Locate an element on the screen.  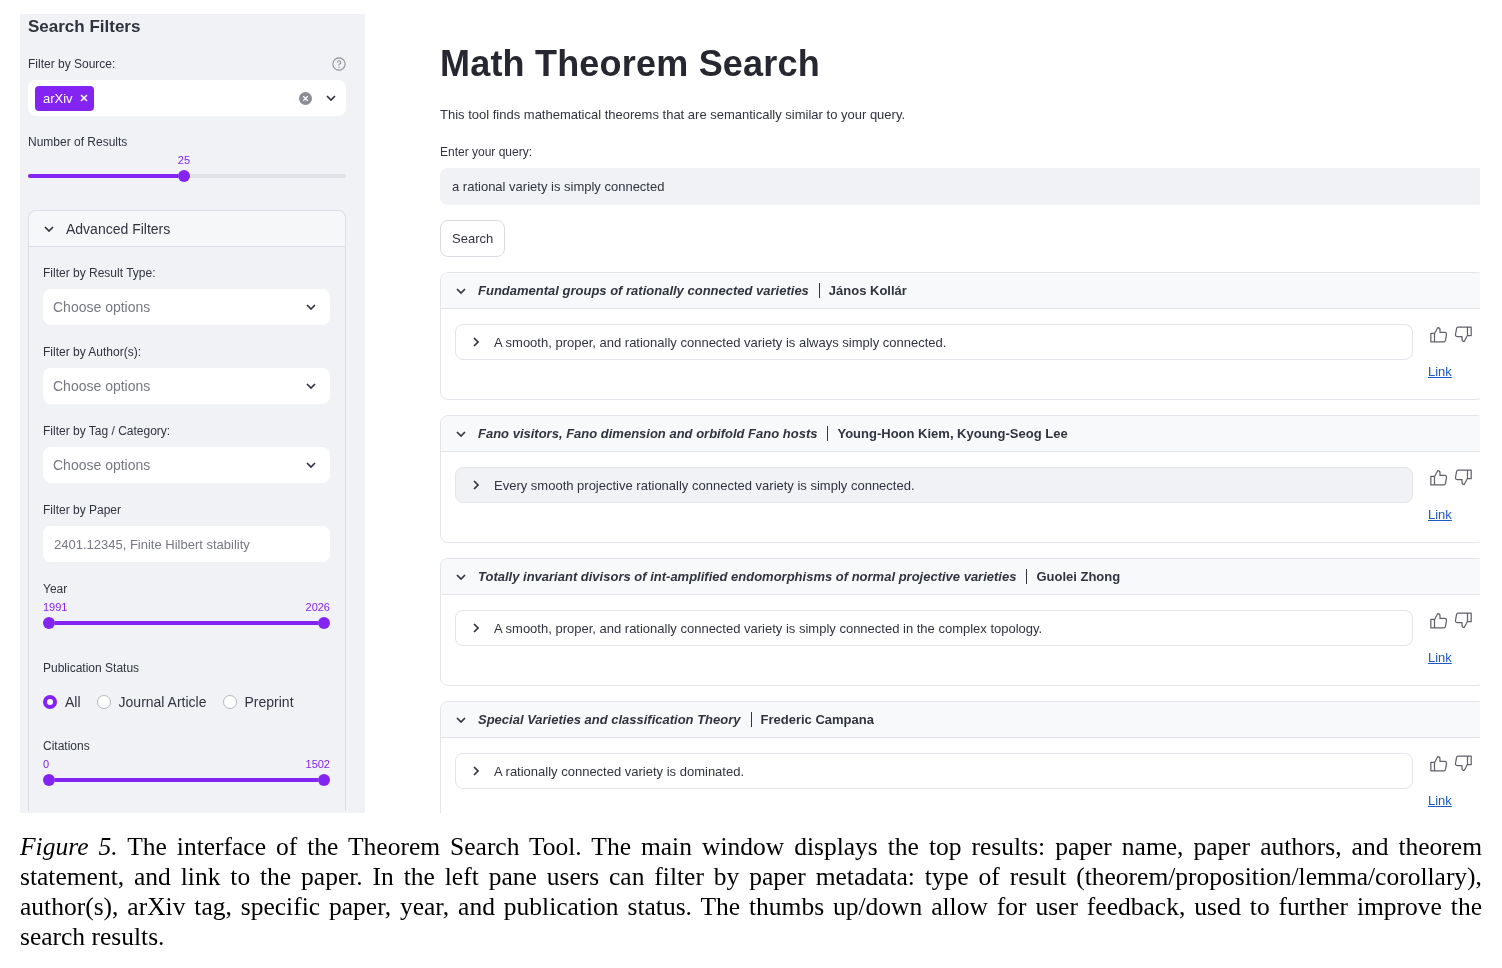
radio-option: All is located at coordinates (62, 702).